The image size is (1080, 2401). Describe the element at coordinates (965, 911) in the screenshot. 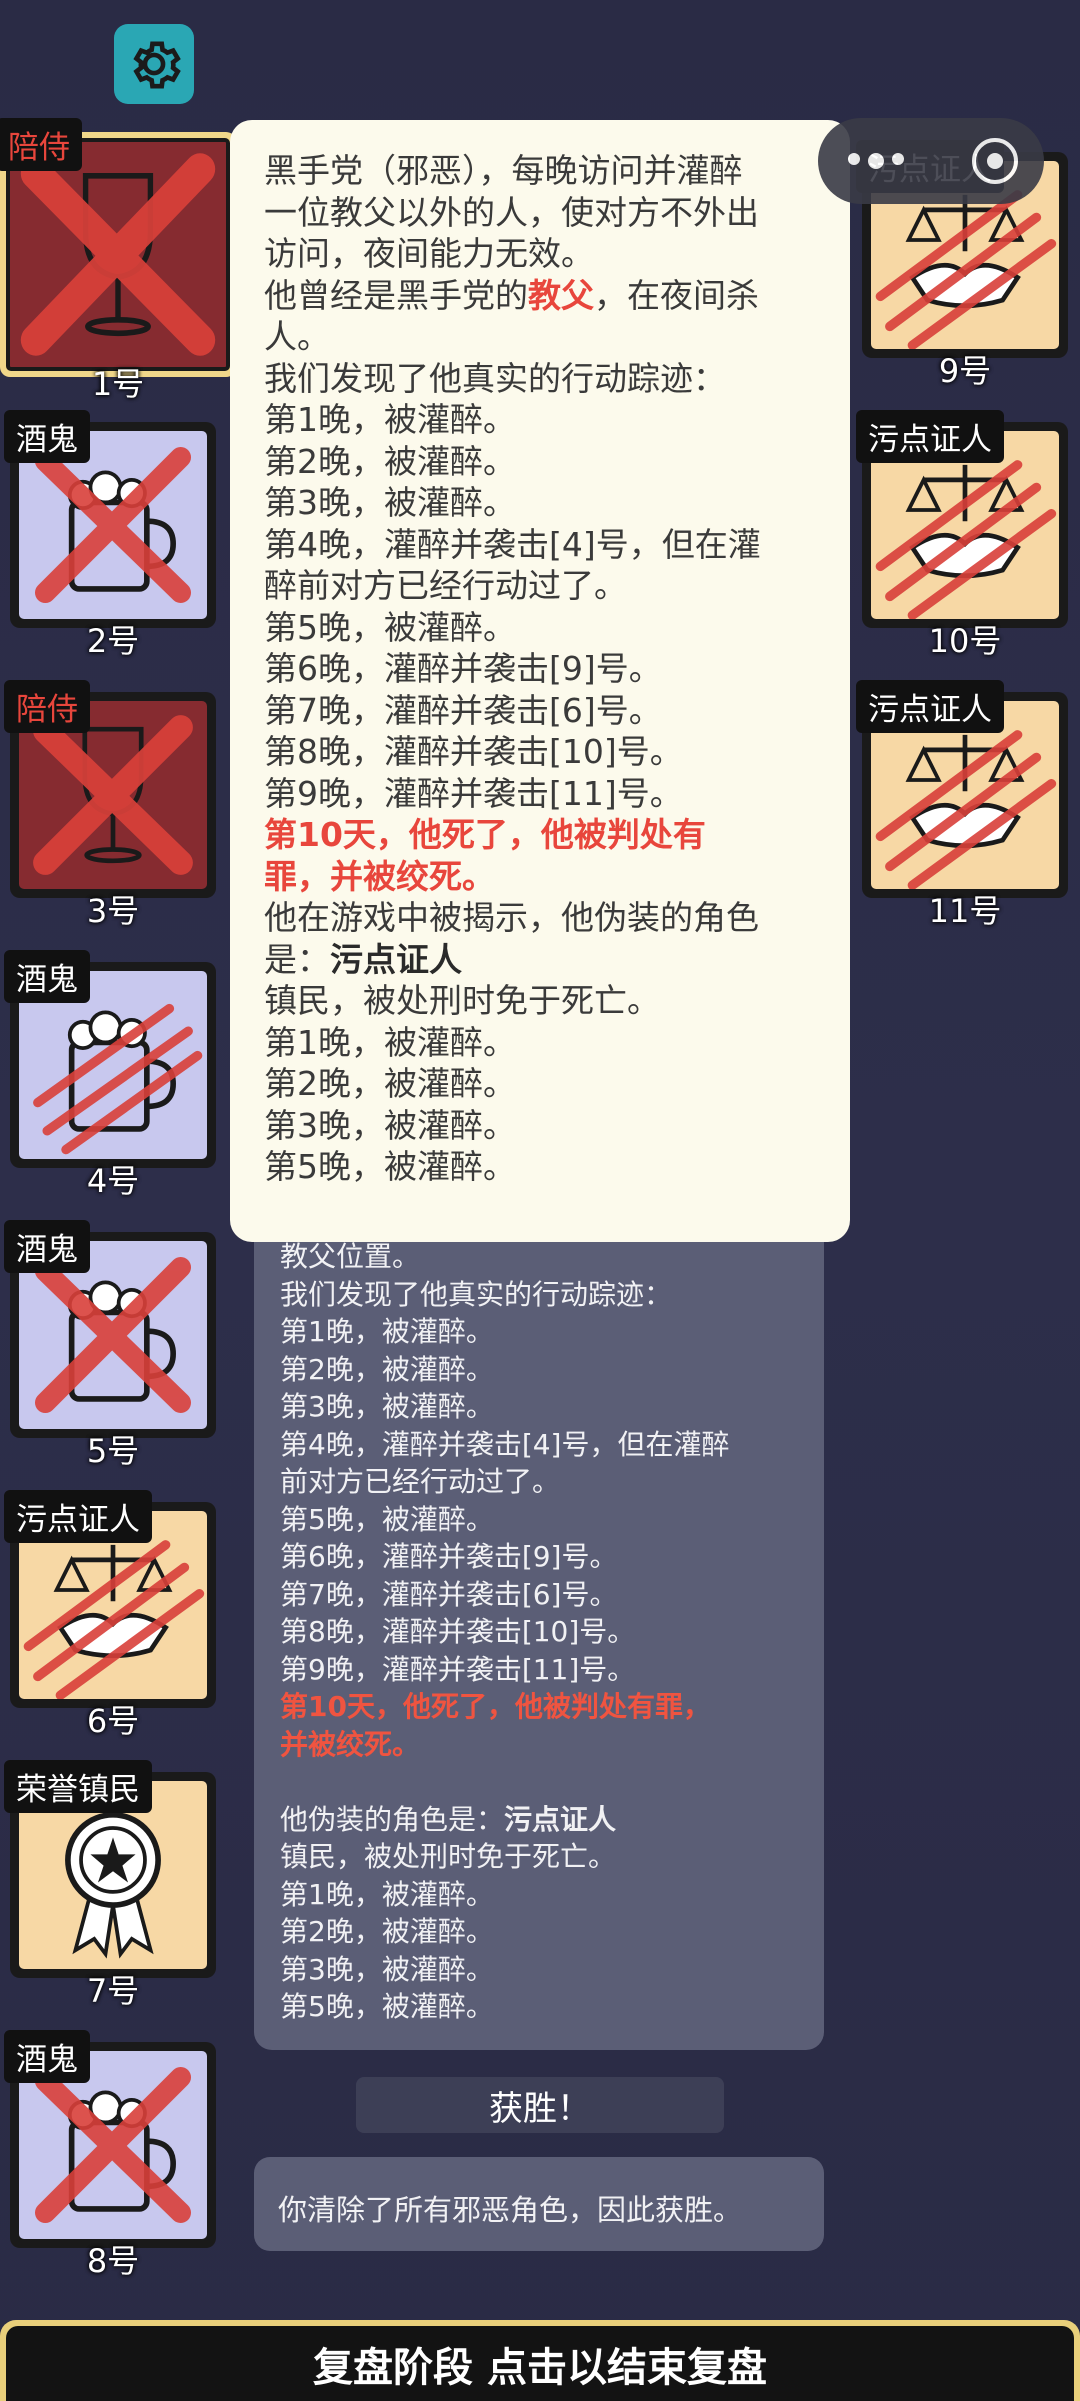

I see `player-number: 11号` at that location.